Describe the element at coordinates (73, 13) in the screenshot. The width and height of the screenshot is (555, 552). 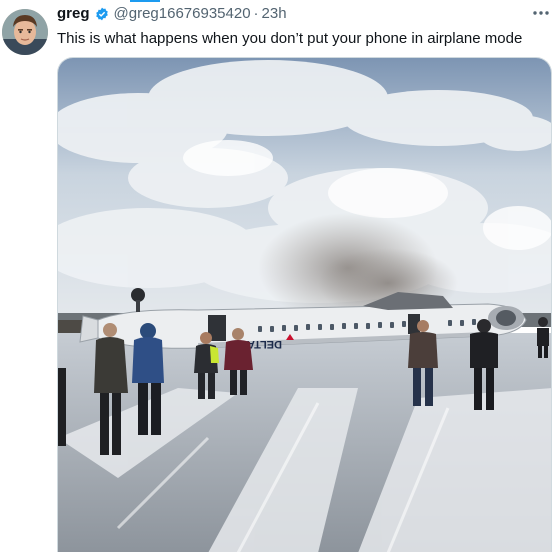
I see `author-display-name: greg` at that location.